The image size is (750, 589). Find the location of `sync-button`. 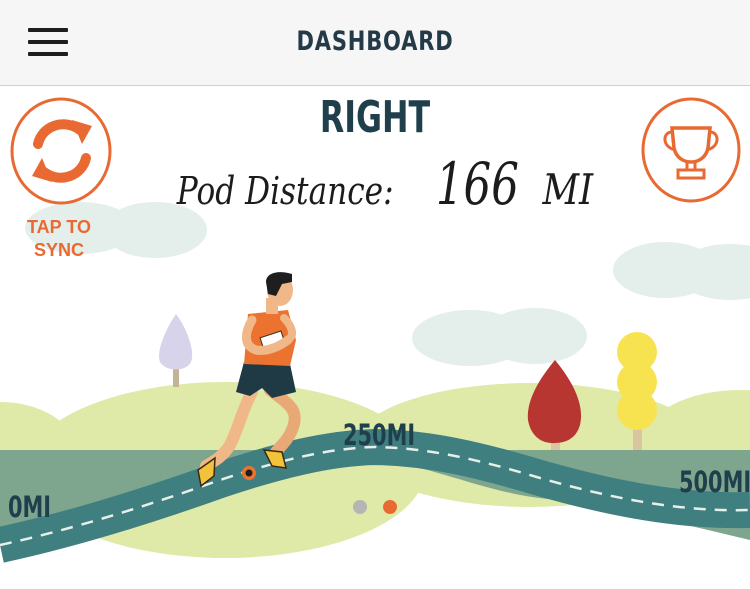

sync-button is located at coordinates (61, 152).